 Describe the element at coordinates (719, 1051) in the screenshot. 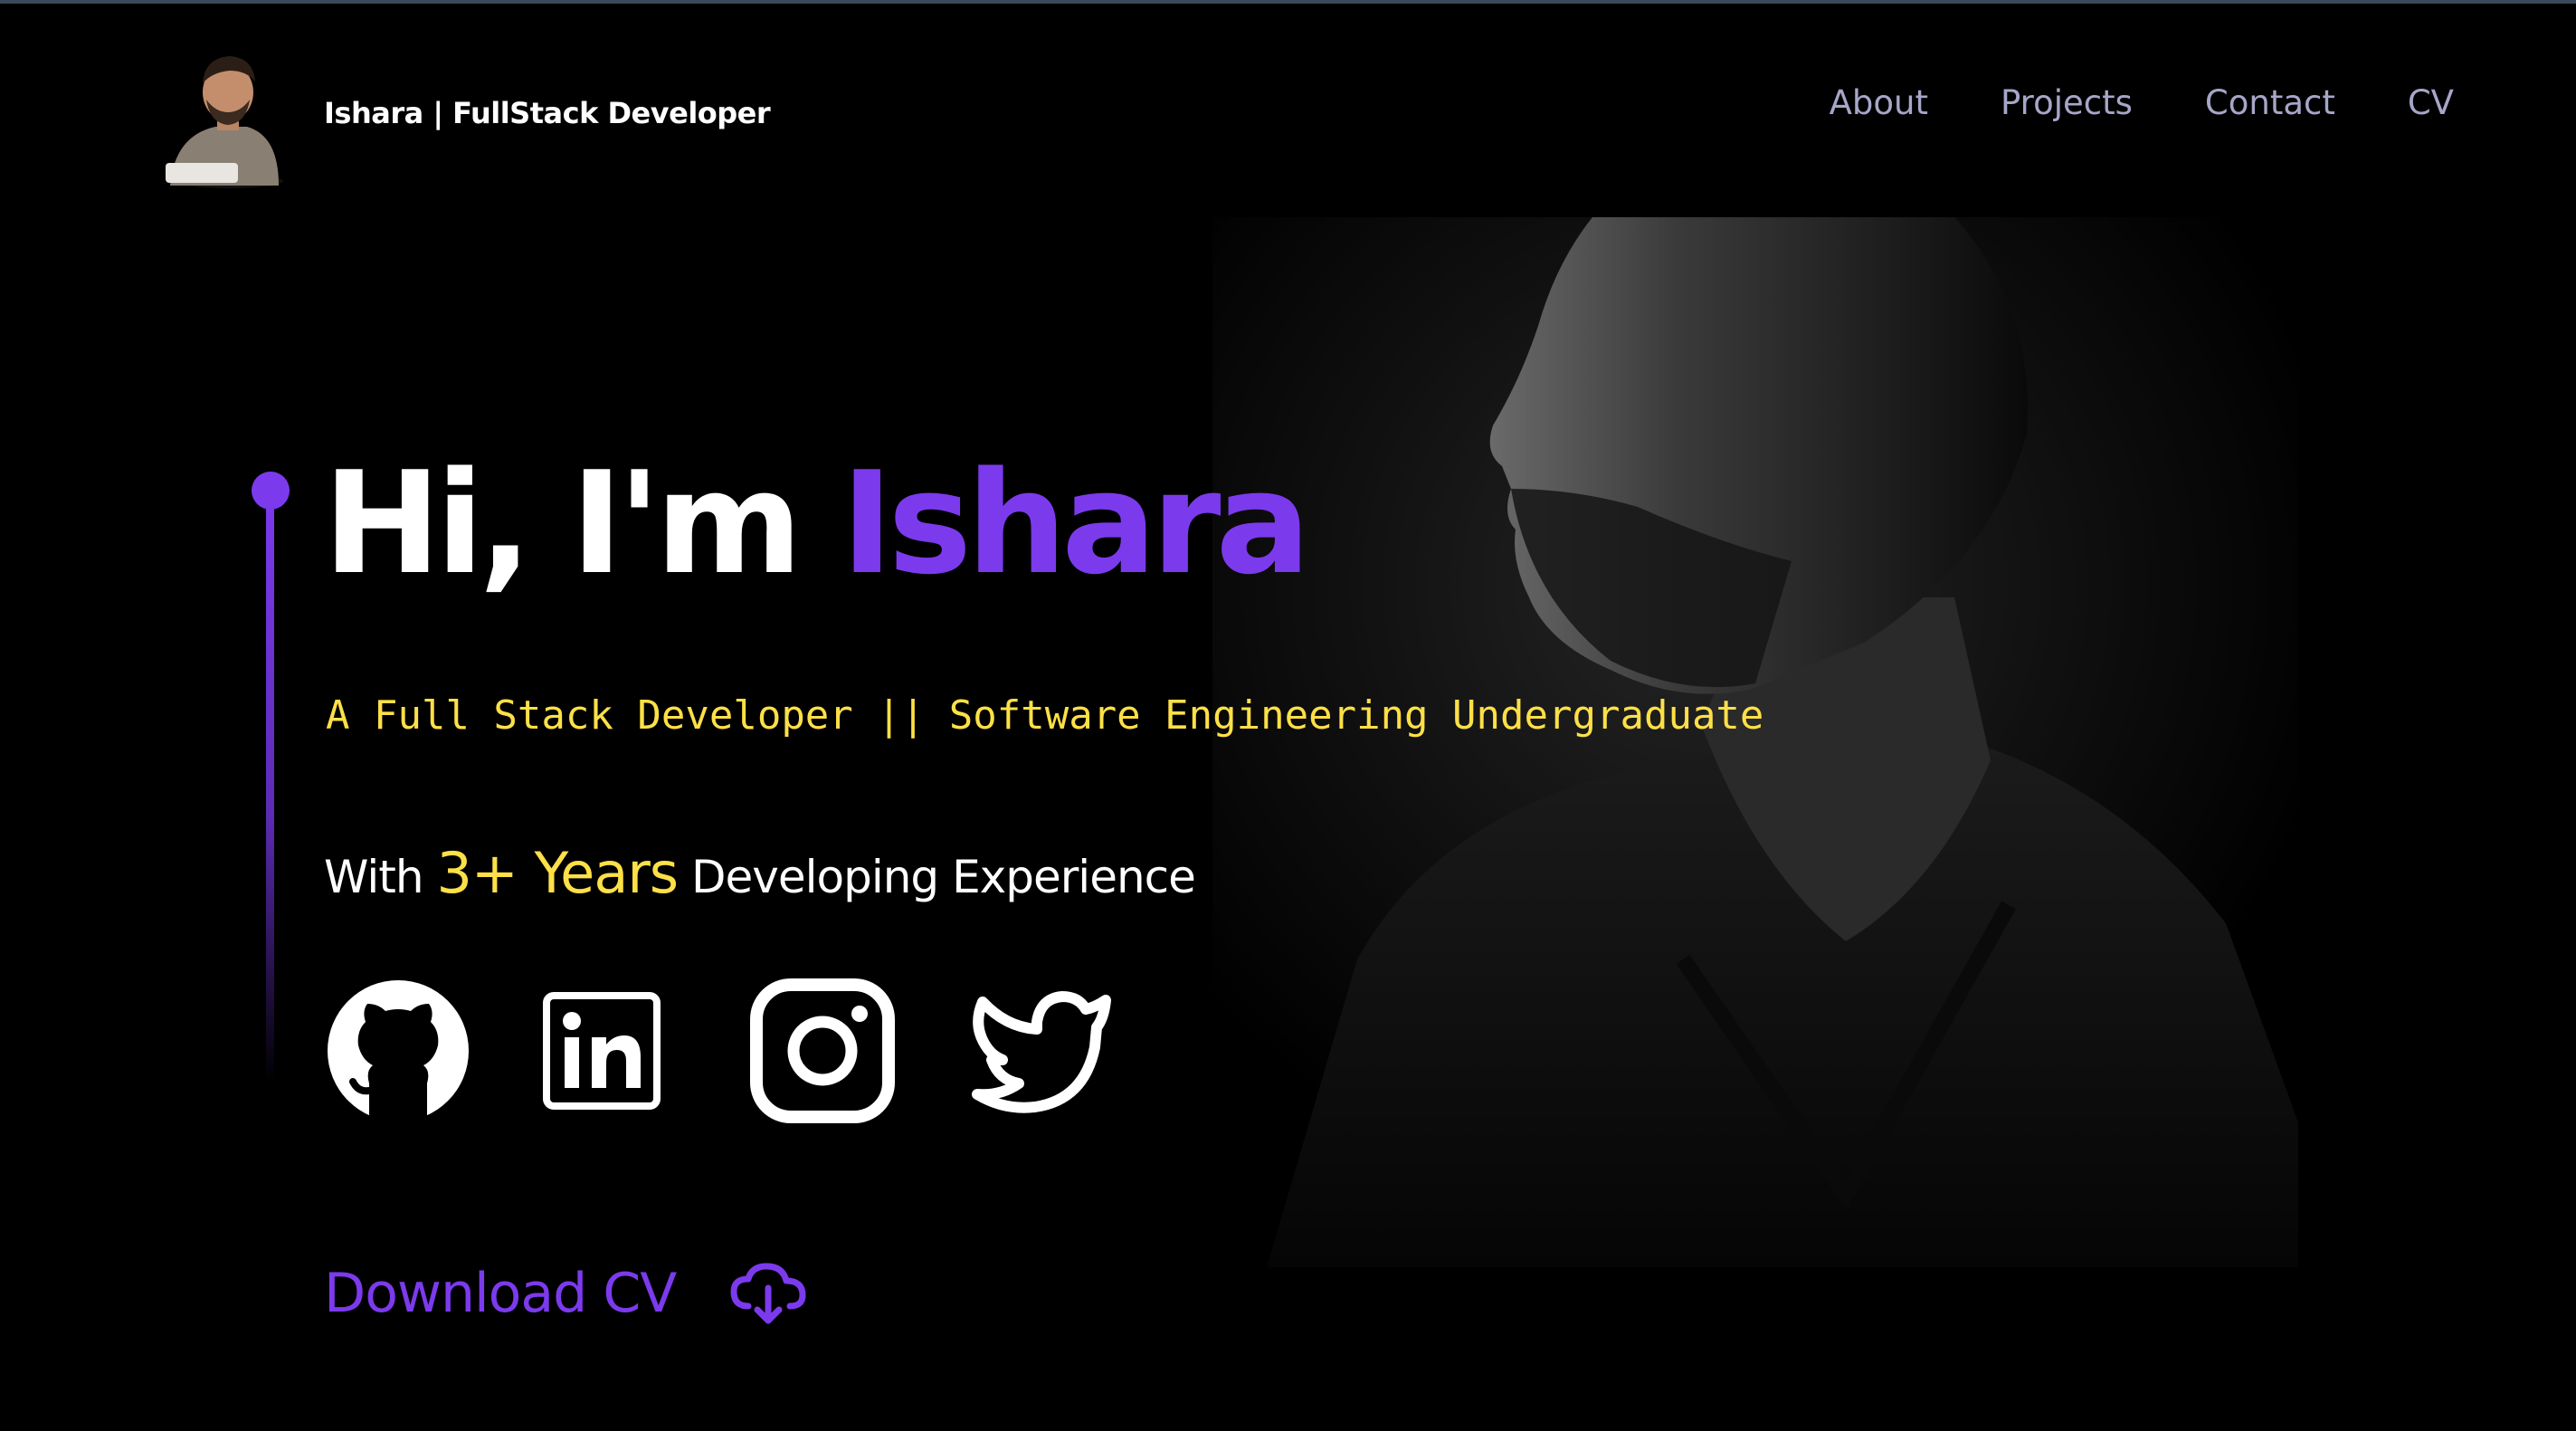

I see `social-links` at that location.